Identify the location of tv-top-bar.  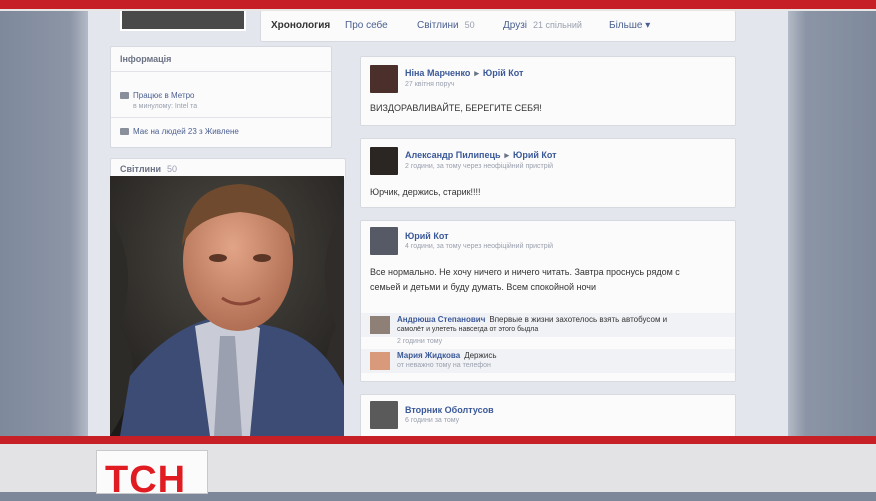
(438, 4).